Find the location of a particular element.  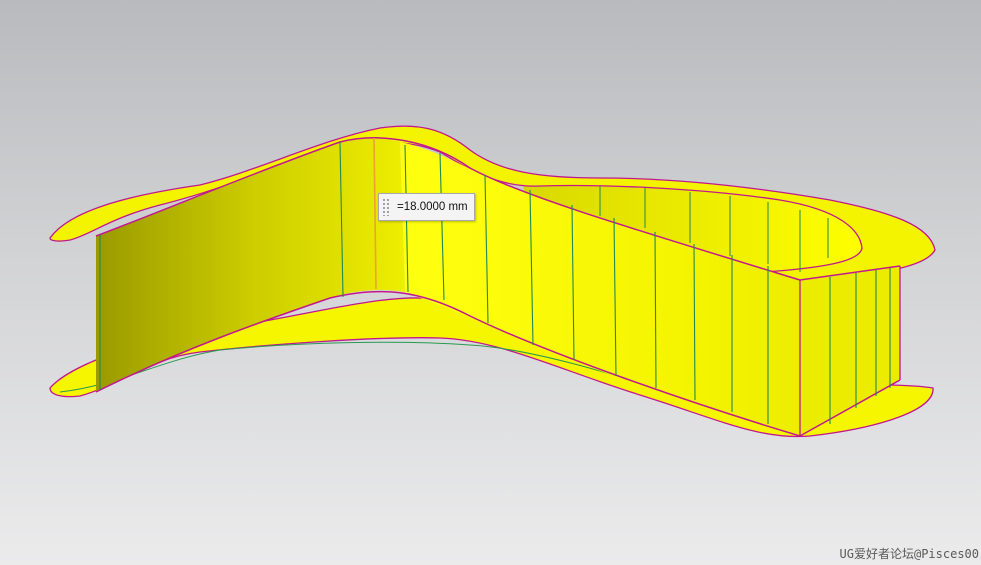

drag-handle-icon is located at coordinates (386, 207).